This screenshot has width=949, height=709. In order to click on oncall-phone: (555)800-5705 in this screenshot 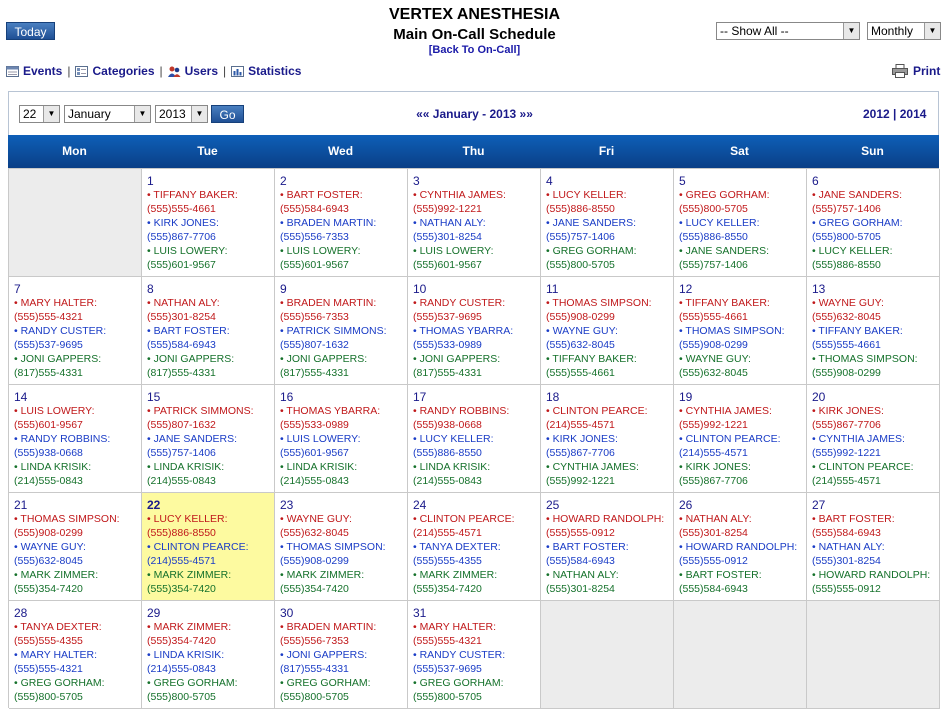, I will do `click(742, 209)`.